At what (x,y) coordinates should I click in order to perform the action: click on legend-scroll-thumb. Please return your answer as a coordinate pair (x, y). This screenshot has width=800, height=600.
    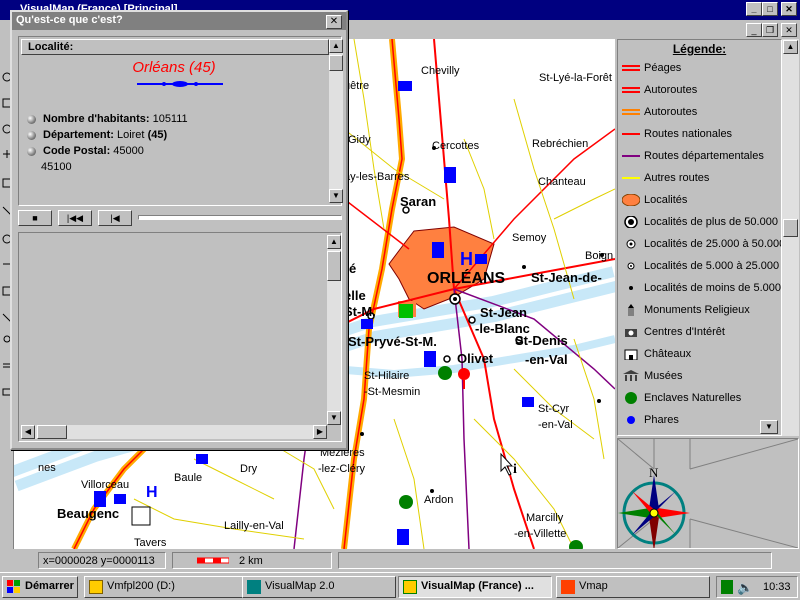
    Looking at the image, I should click on (790, 228).